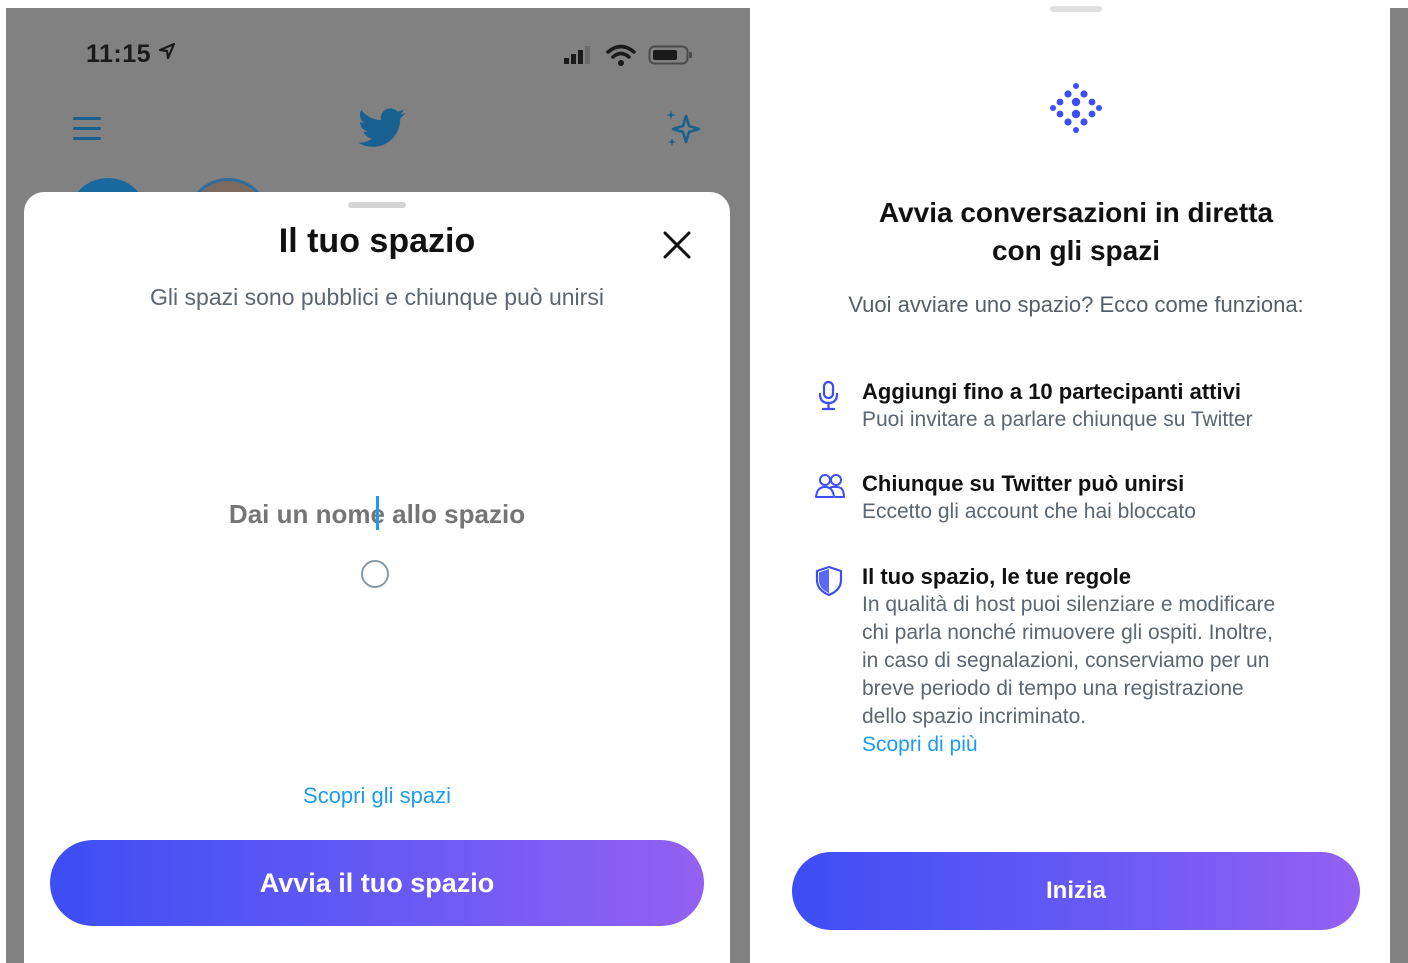 The image size is (1408, 963). Describe the element at coordinates (1076, 250) in the screenshot. I see `title-line: con gli spazi` at that location.